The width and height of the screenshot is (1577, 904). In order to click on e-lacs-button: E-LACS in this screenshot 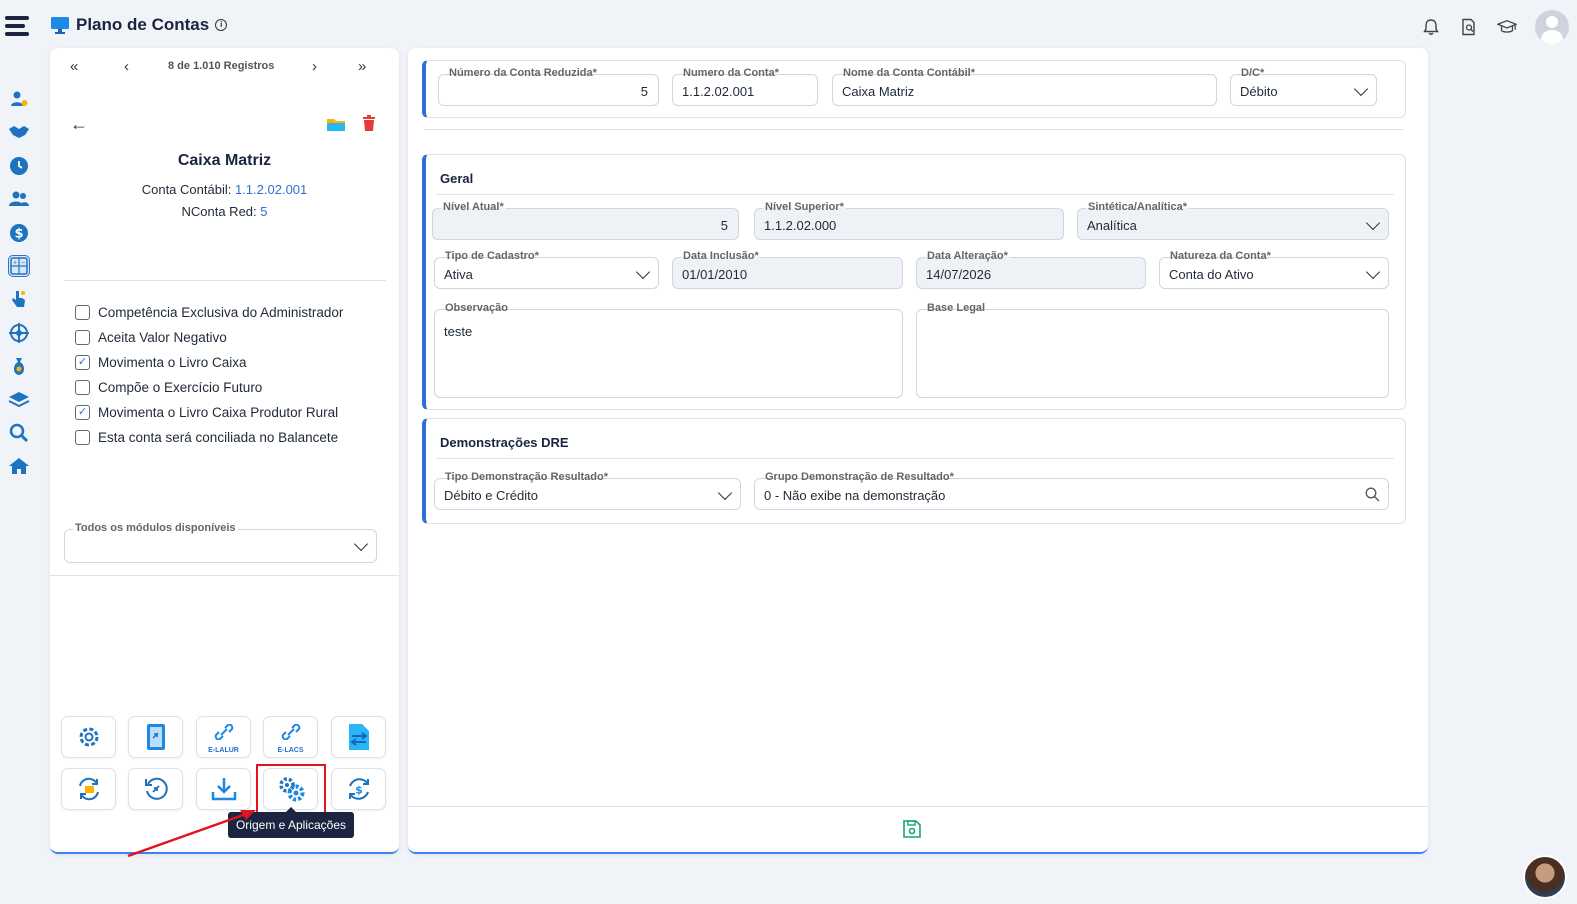, I will do `click(290, 737)`.